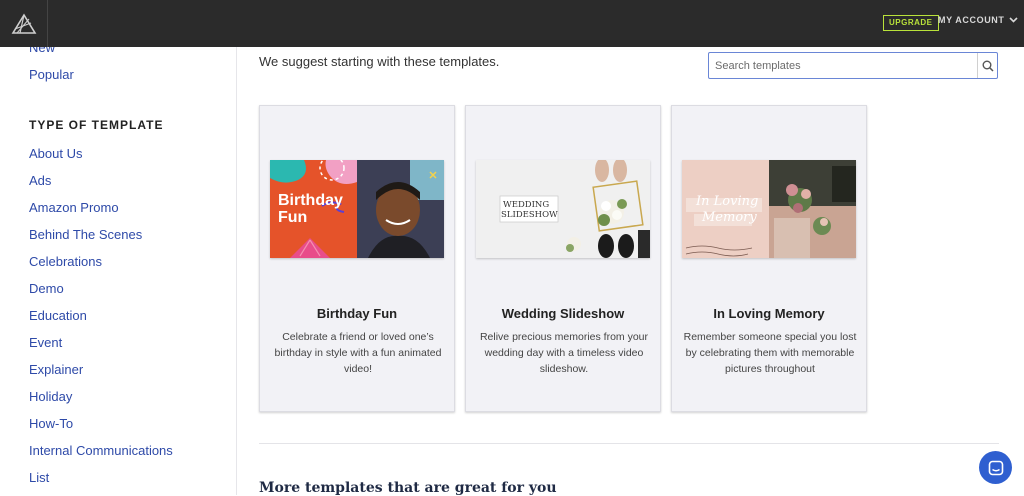 Image resolution: width=1024 pixels, height=496 pixels. What do you see at coordinates (529, 215) in the screenshot?
I see `thumbnail-text-line-2: SLIDESHOW` at bounding box center [529, 215].